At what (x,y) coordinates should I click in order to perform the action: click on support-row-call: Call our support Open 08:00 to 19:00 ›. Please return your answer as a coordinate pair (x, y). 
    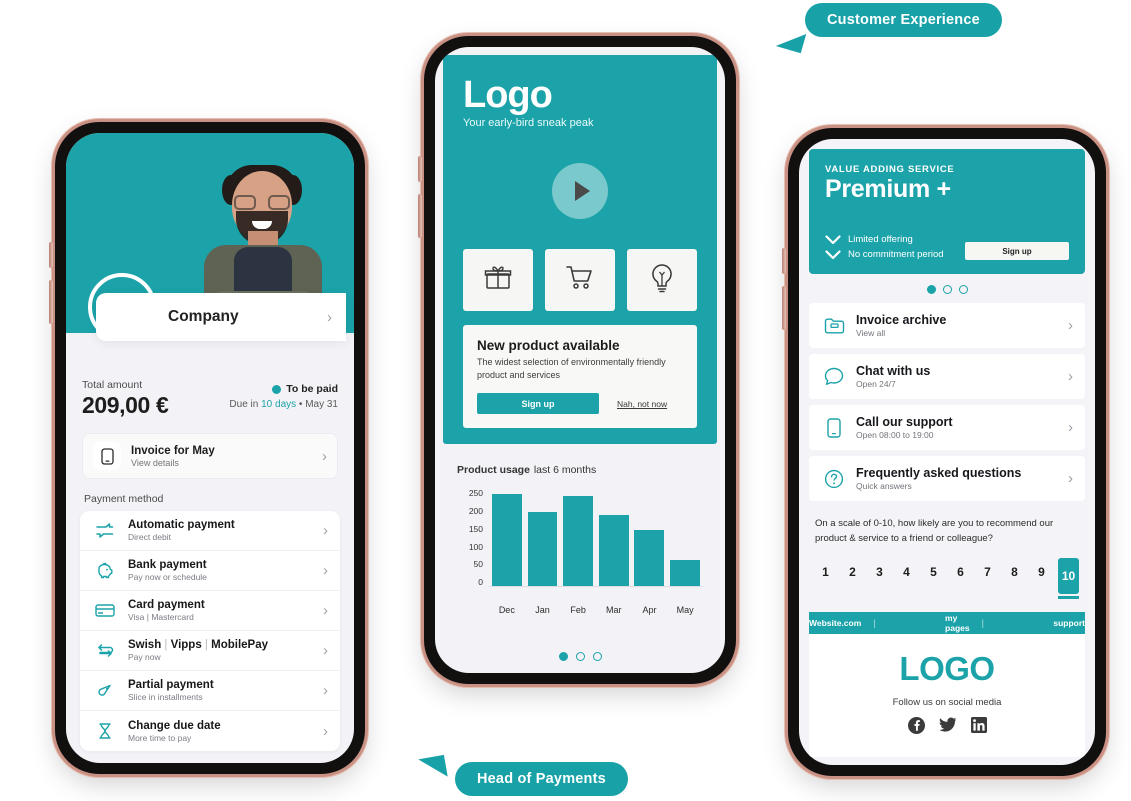
    Looking at the image, I should click on (947, 428).